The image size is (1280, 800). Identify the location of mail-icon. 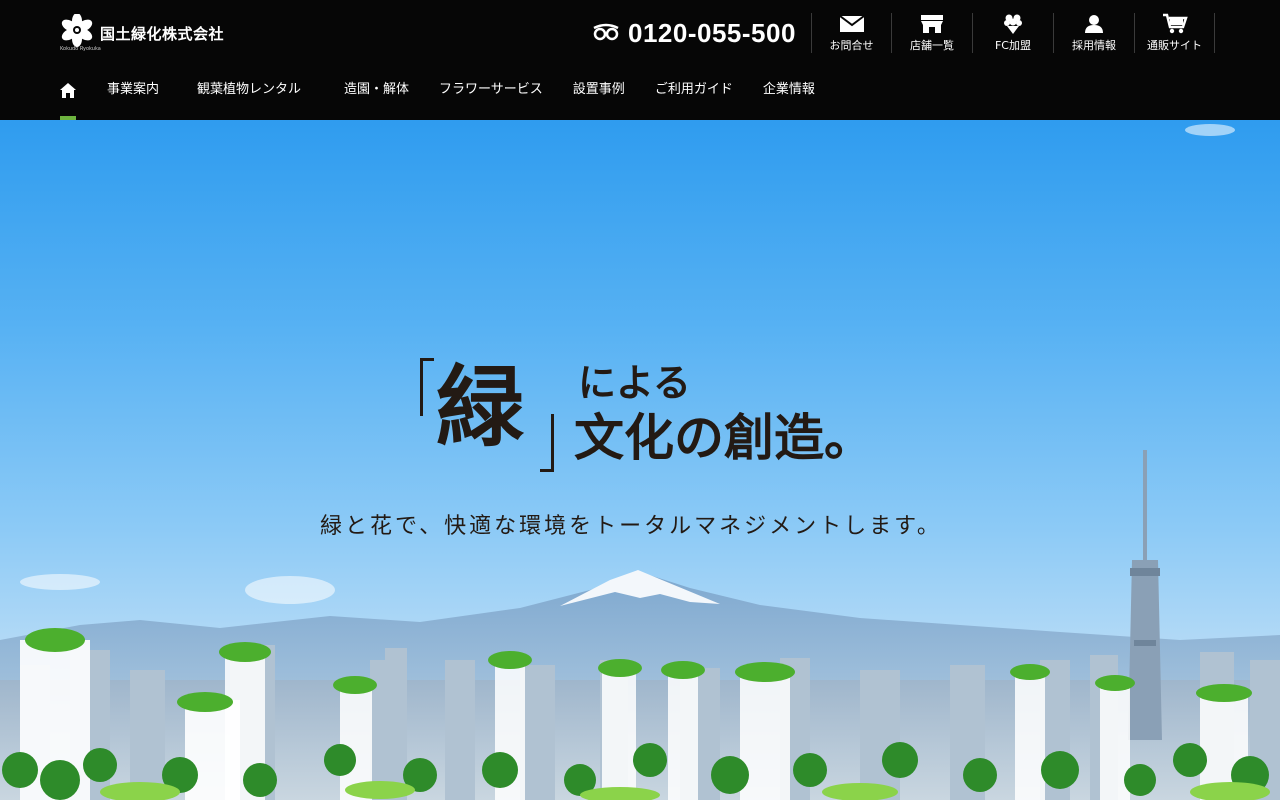
(851, 24).